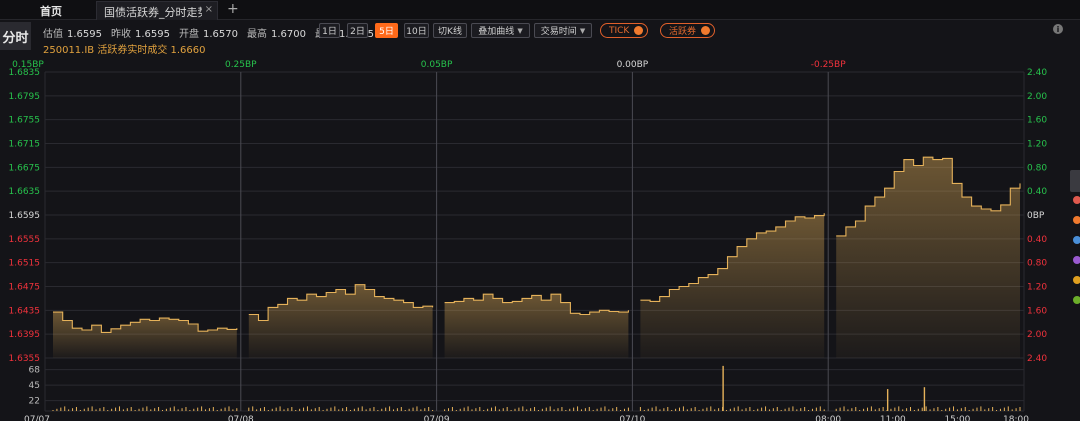  I want to click on open-label: 开盘, so click(189, 34).